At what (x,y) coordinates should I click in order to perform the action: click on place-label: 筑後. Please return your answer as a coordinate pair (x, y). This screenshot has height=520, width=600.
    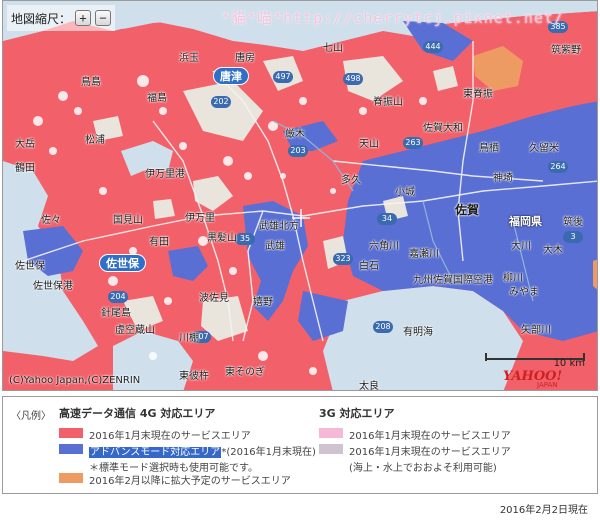
    Looking at the image, I should click on (573, 220).